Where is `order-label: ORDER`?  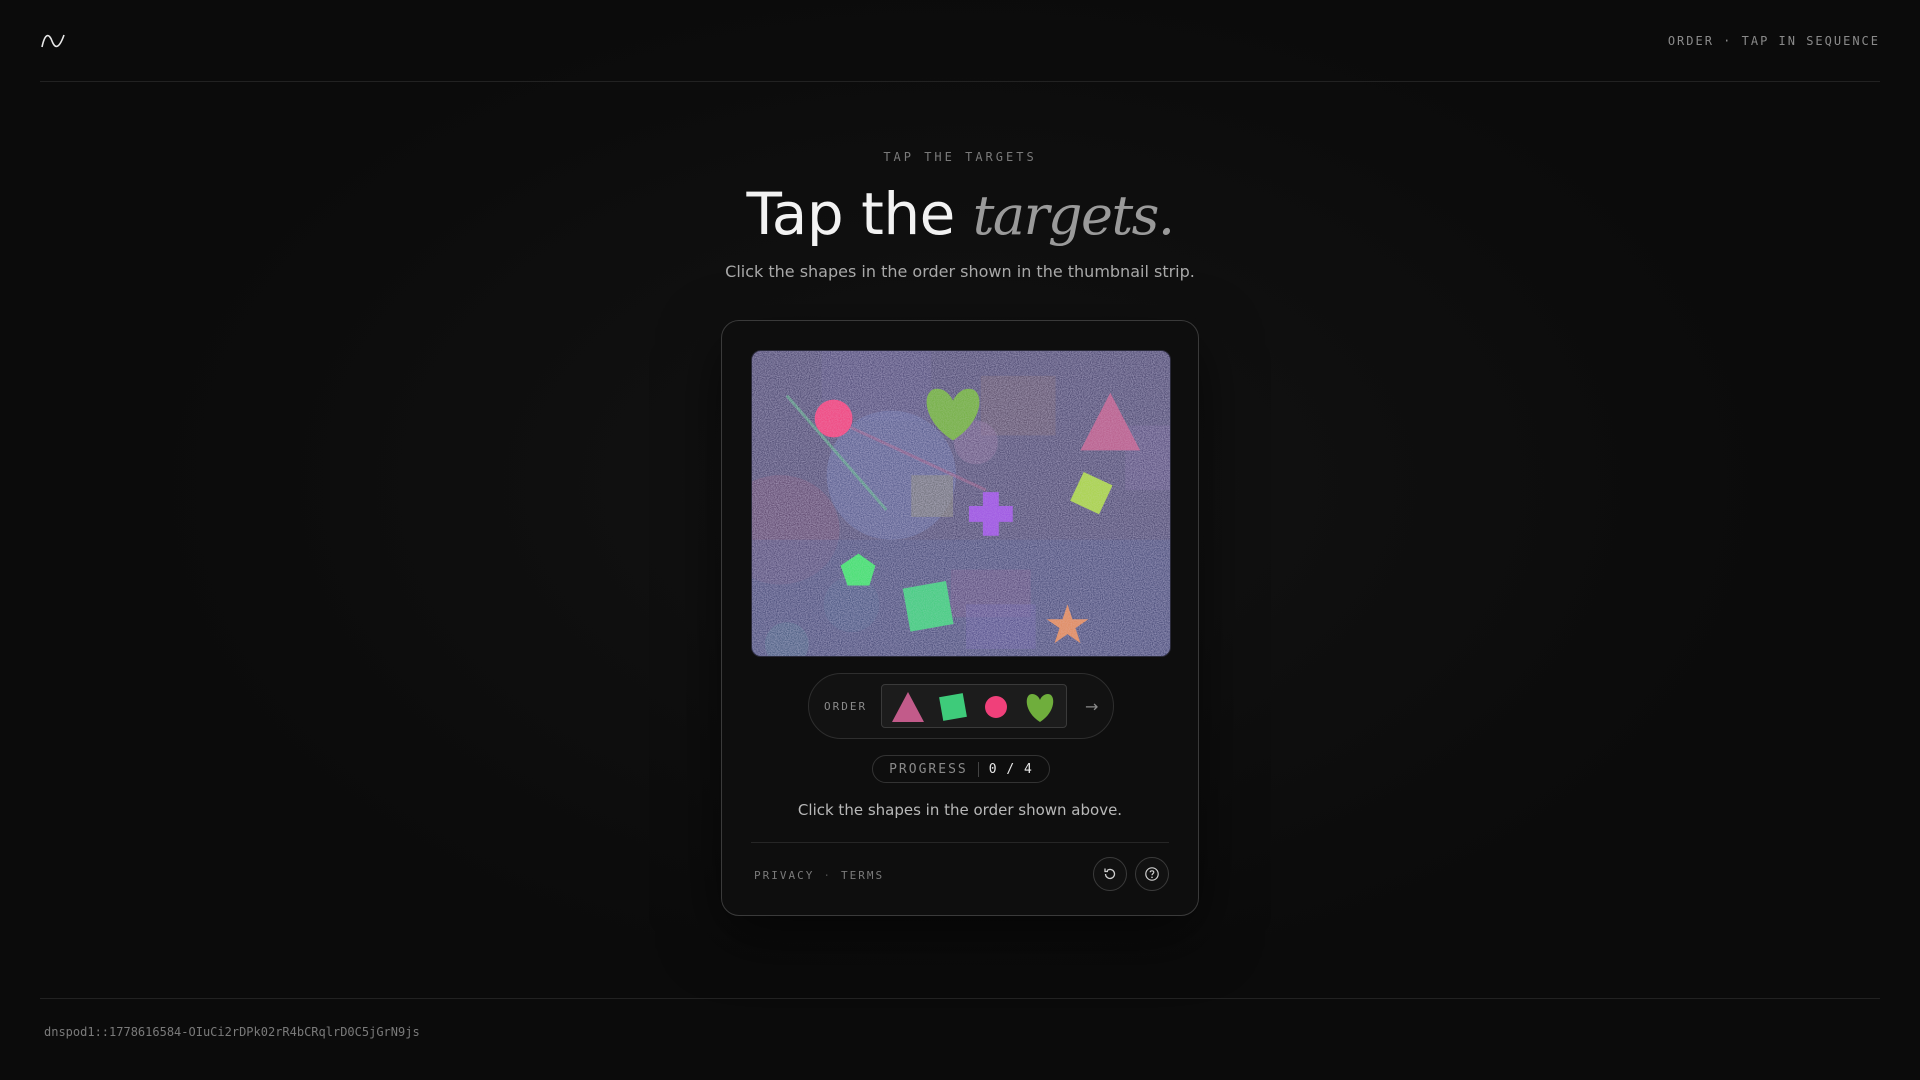
order-label: ORDER is located at coordinates (846, 706).